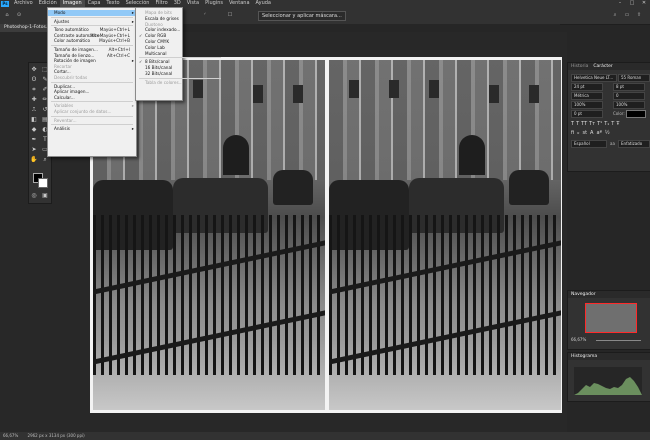 The height and width of the screenshot is (440, 650). Describe the element at coordinates (587, 114) in the screenshot. I see `baseline-shift-field: 0 pt` at that location.